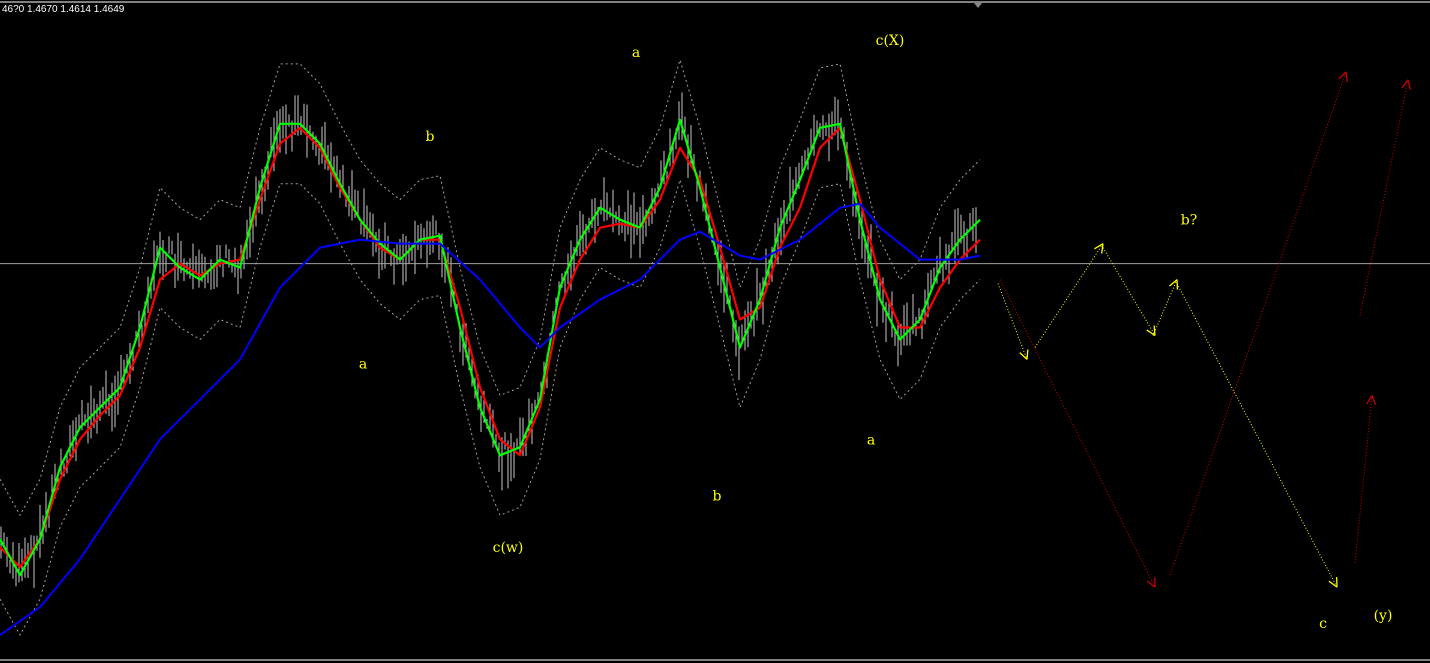  I want to click on wave-label: c(X), so click(890, 41).